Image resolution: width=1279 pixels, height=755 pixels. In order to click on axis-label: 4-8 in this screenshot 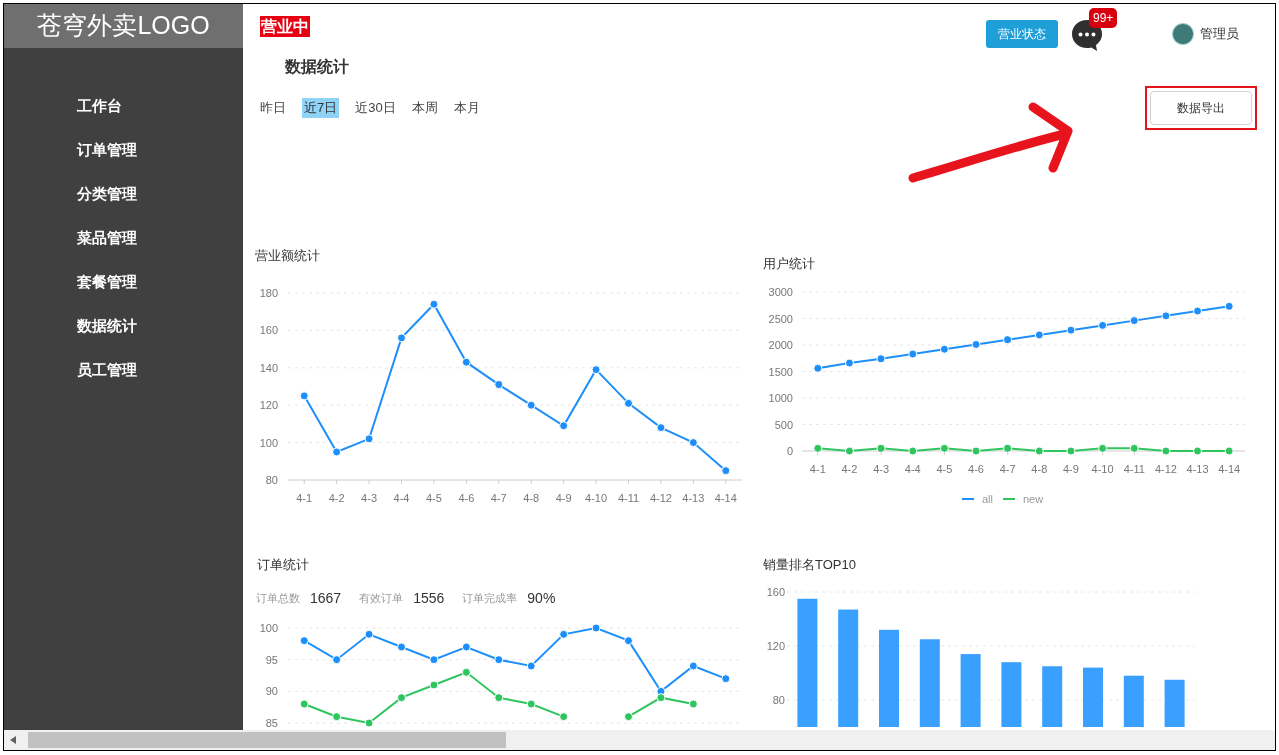, I will do `click(1039, 469)`.